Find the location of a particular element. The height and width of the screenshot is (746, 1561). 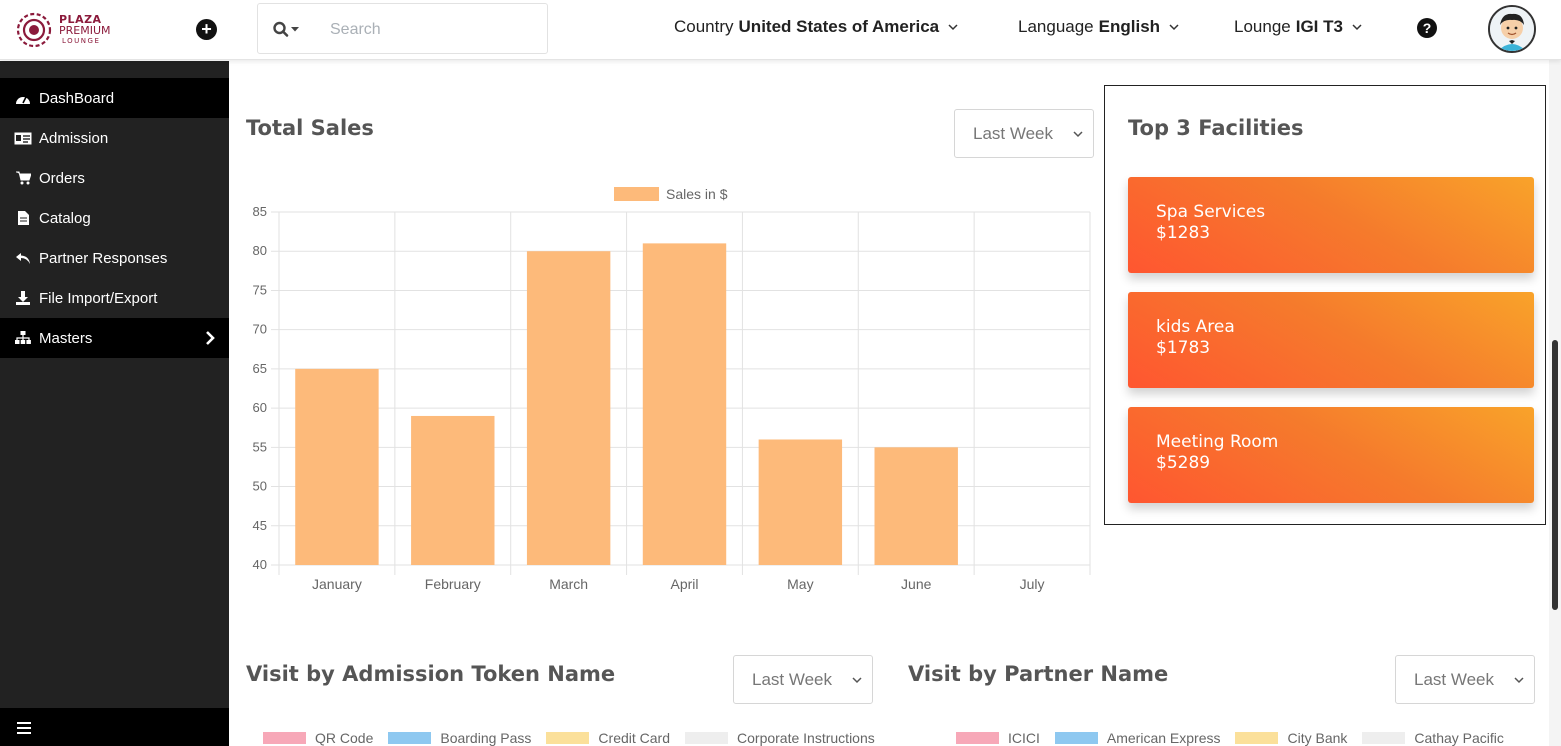

x-tick-label: July is located at coordinates (1032, 584).